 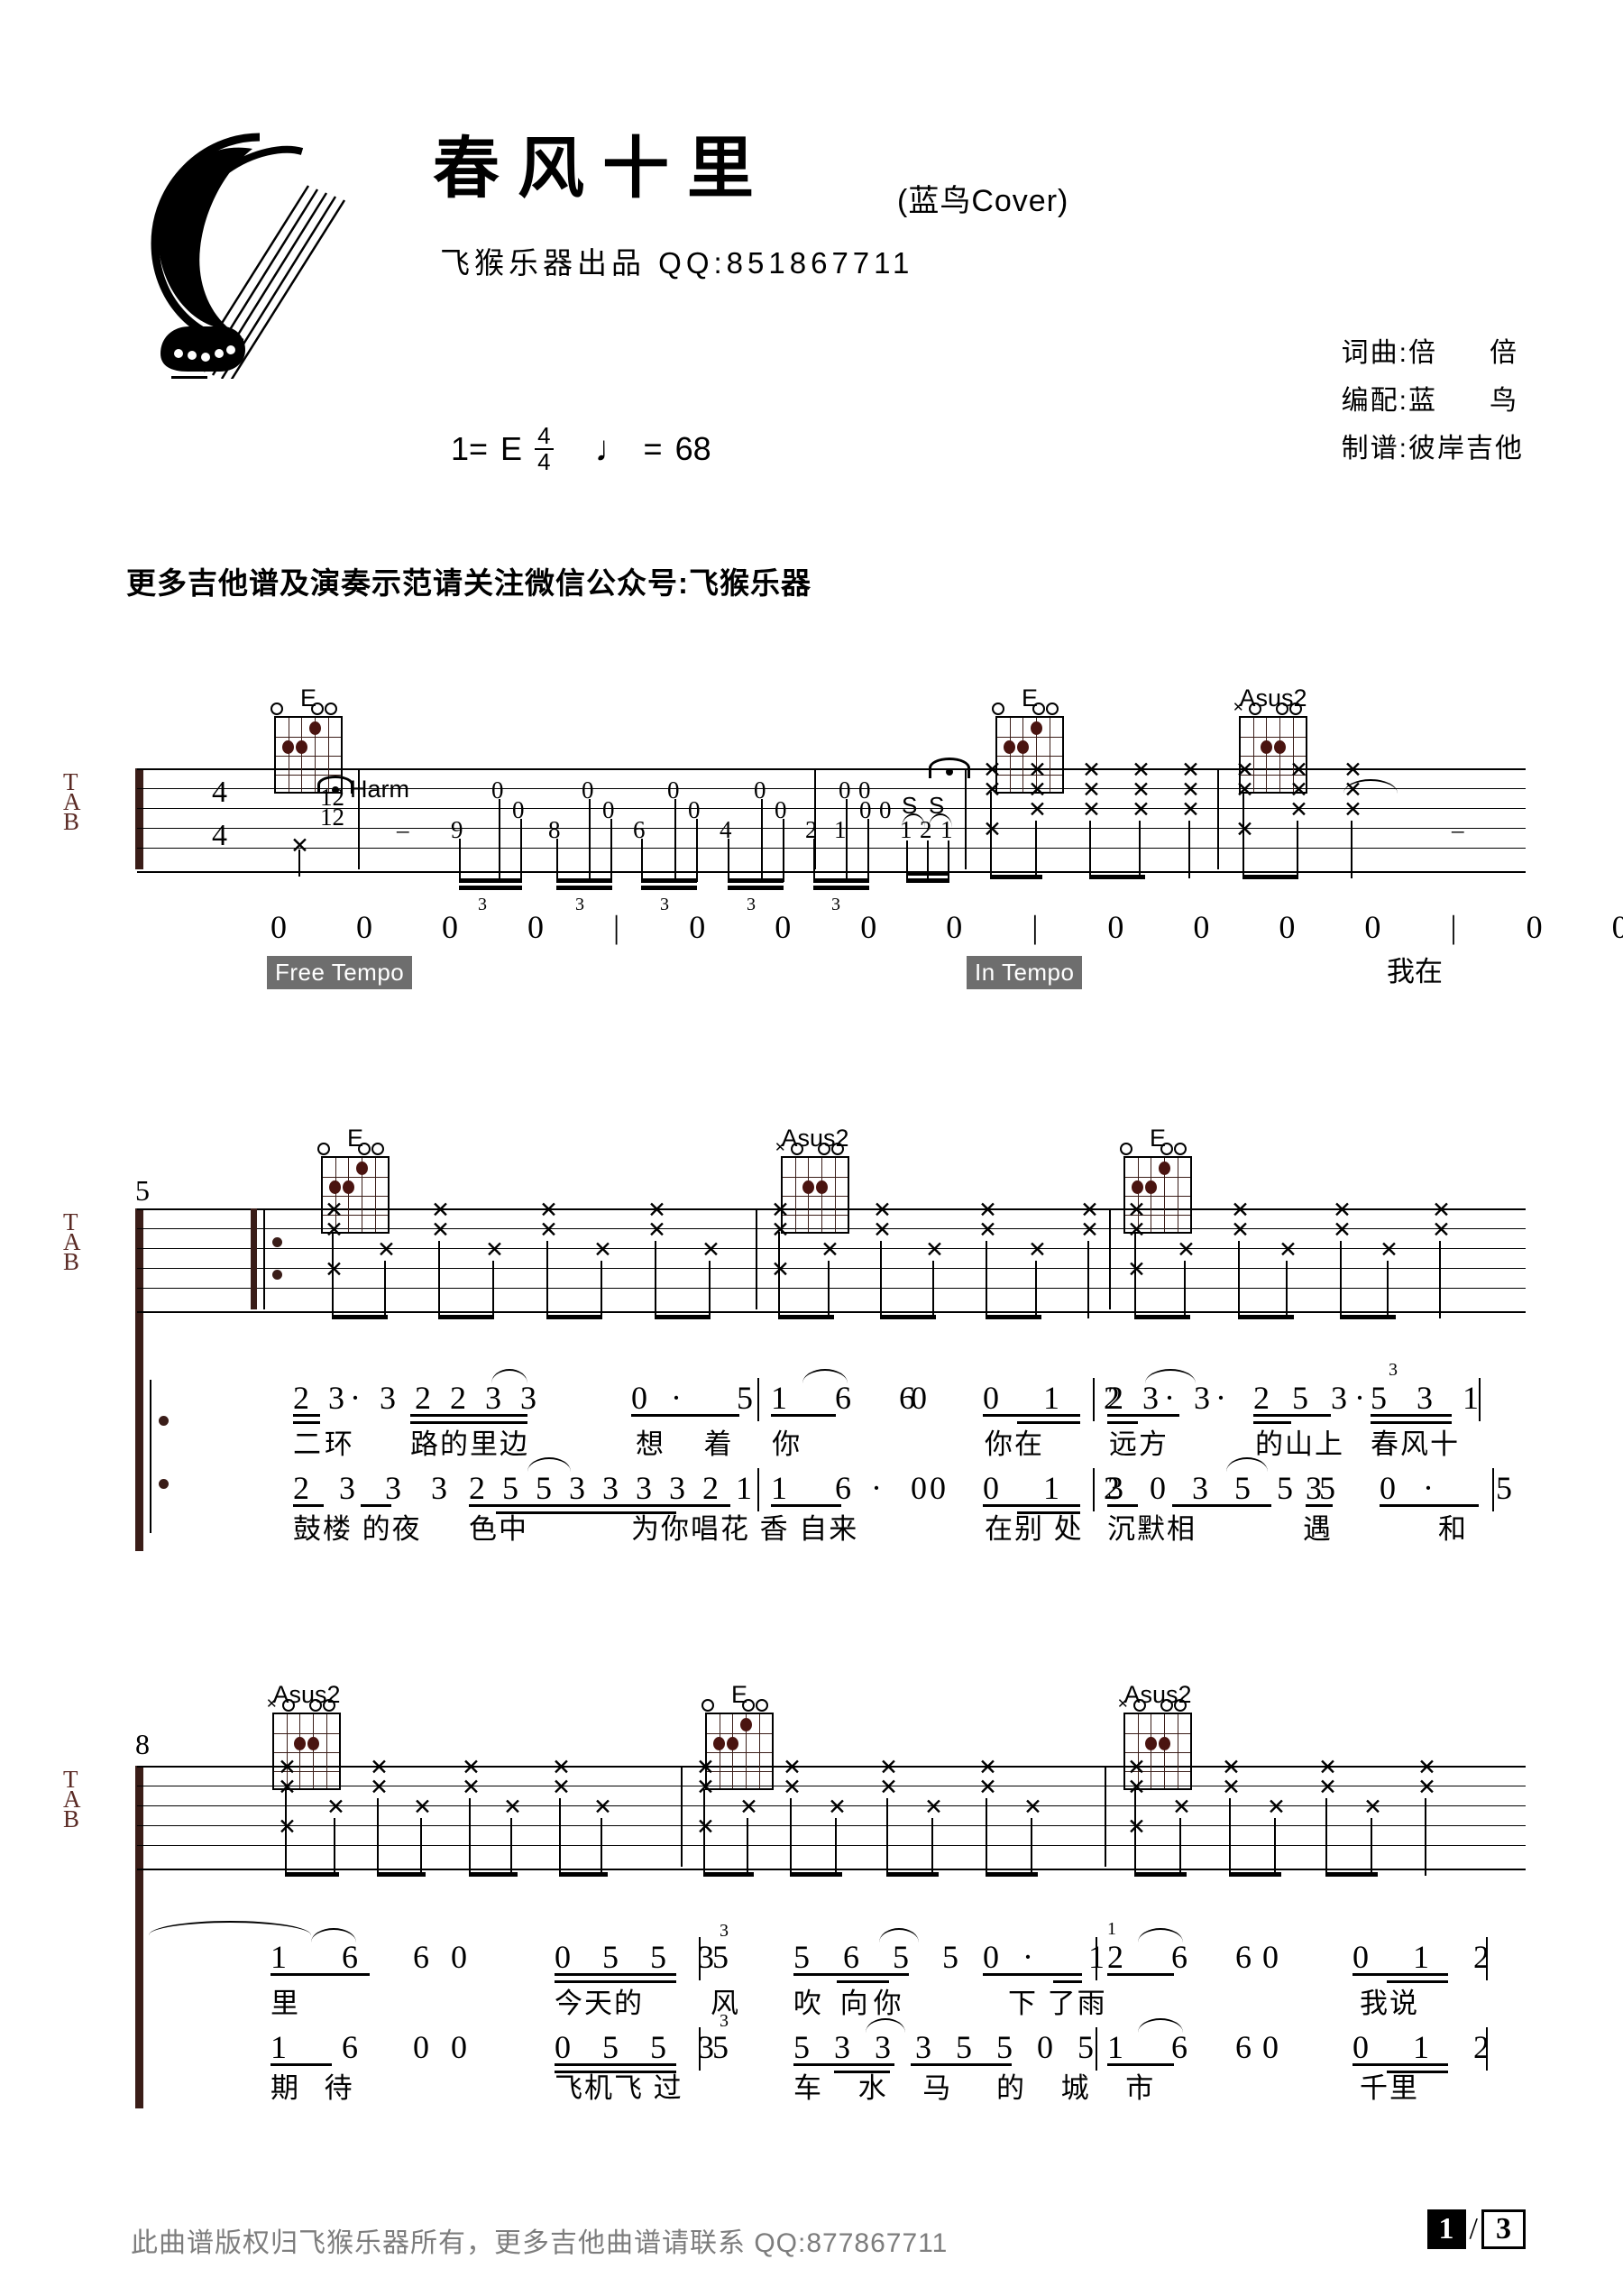 I want to click on lyric: 远方, so click(x=1139, y=1444).